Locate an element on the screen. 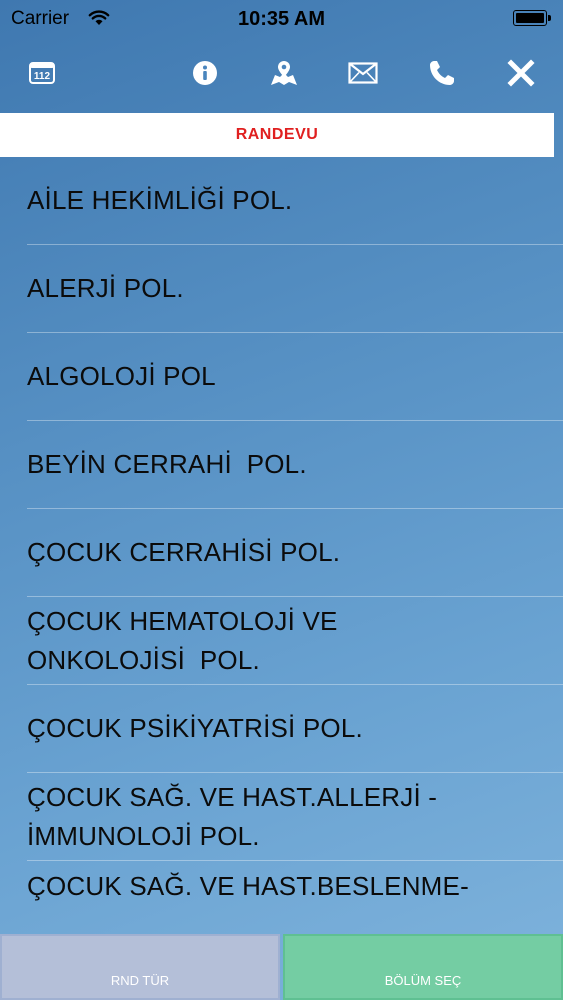  status-bar: Carrier 10:35 AM is located at coordinates (281, 19).